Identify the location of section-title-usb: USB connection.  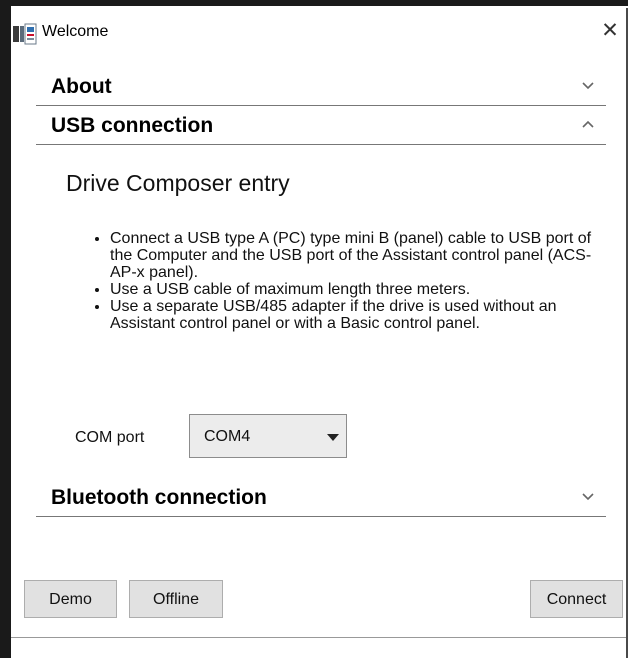
(132, 125).